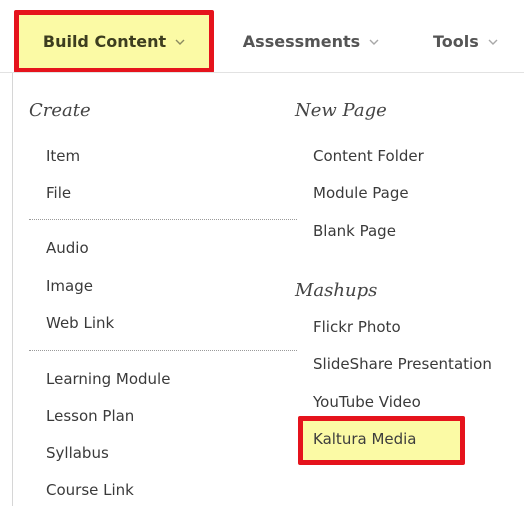  Describe the element at coordinates (354, 231) in the screenshot. I see `menu-item-blank-page: Blank Page` at that location.